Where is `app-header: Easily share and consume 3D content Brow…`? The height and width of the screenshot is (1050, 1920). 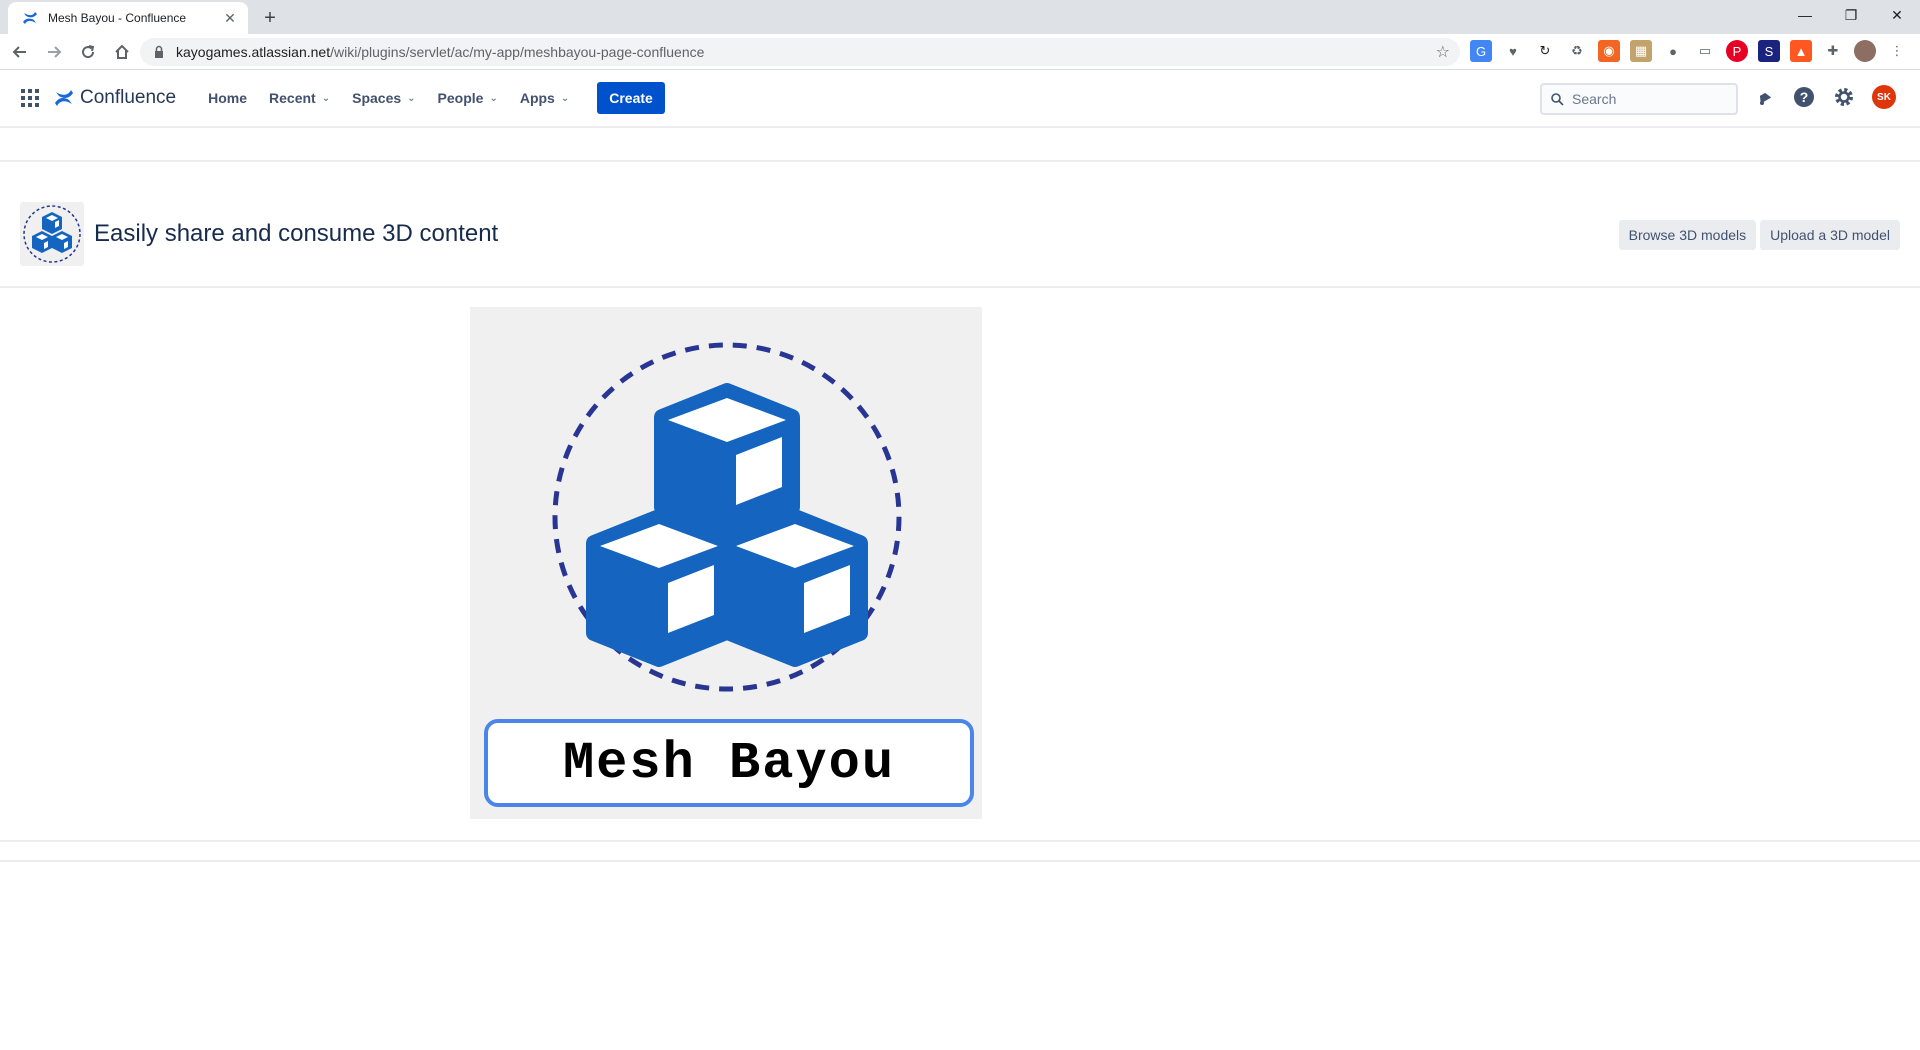
app-header: Easily share and consume 3D content Brow… is located at coordinates (960, 232).